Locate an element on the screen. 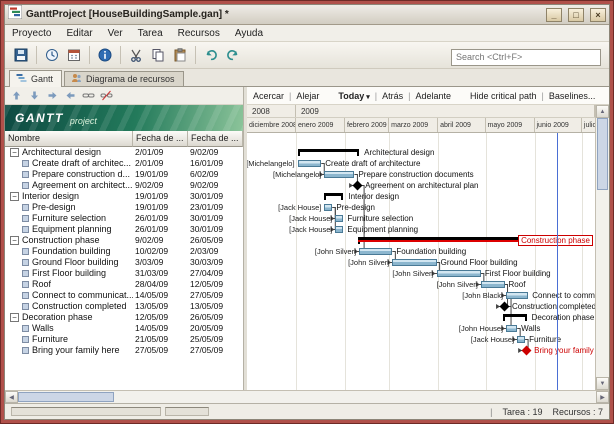  tab-gantt: Gantt is located at coordinates (36, 78).